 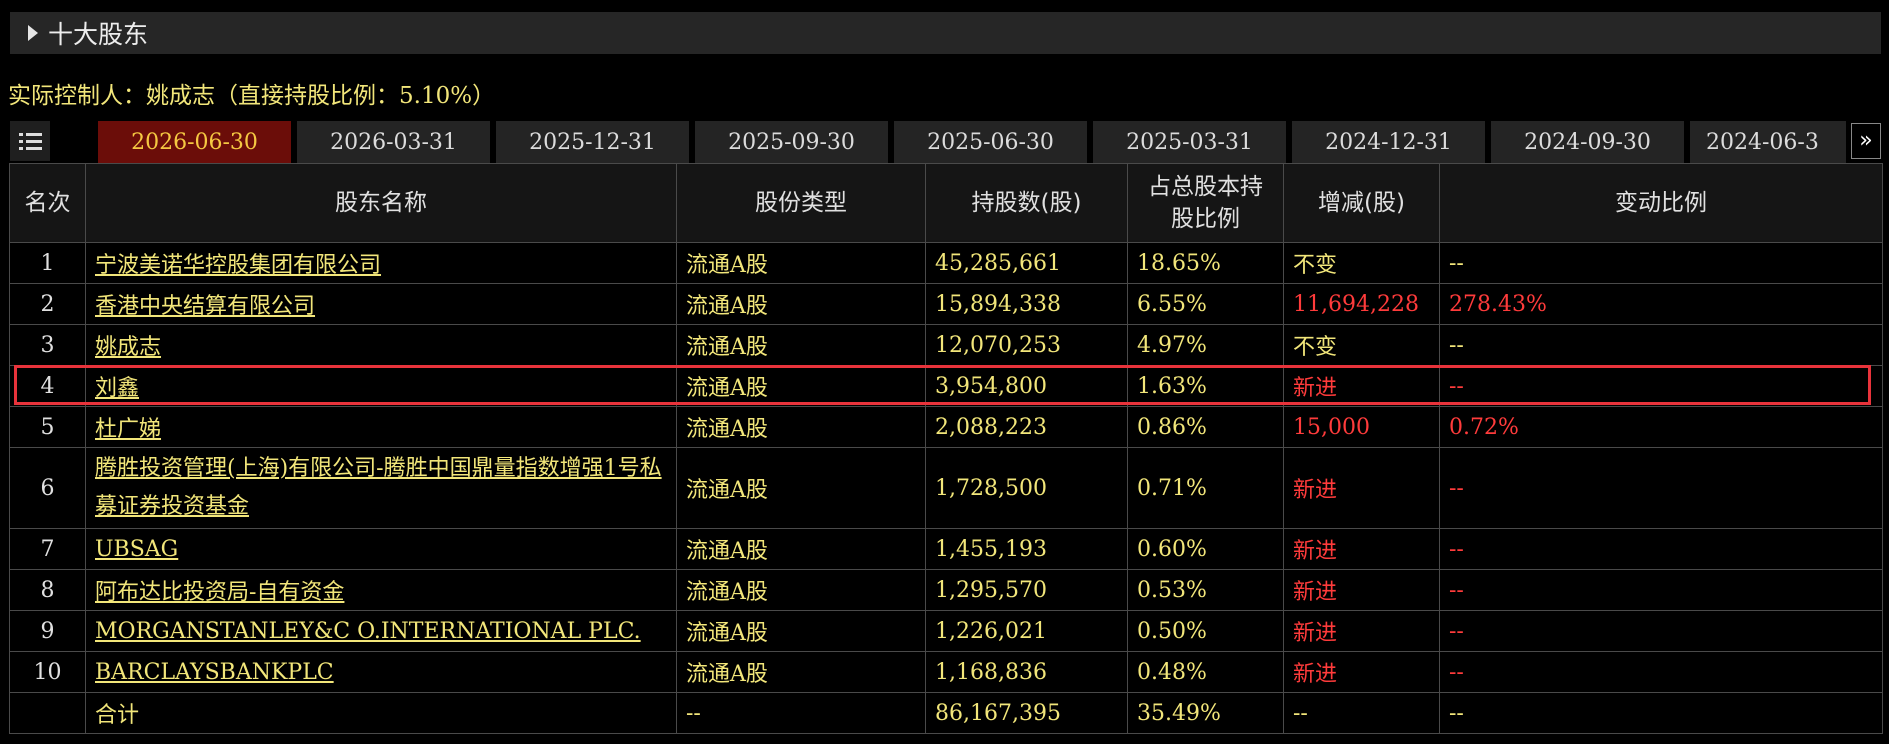 I want to click on total-label-cell: 合计, so click(x=381, y=713).